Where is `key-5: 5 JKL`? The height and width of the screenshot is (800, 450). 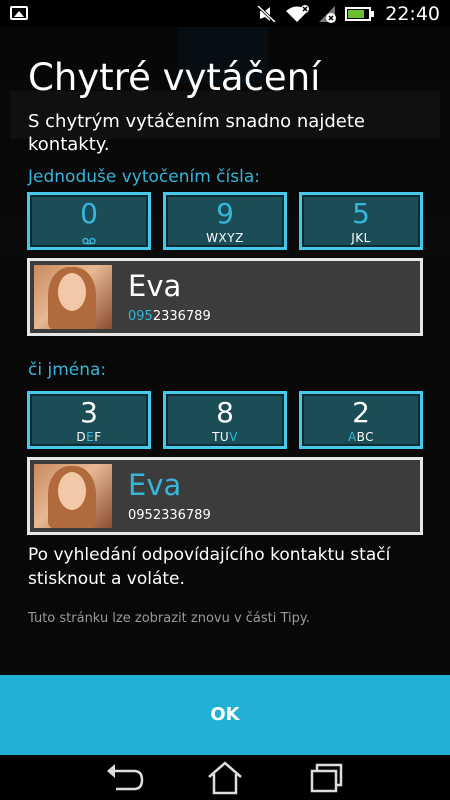
key-5: 5 JKL is located at coordinates (361, 221).